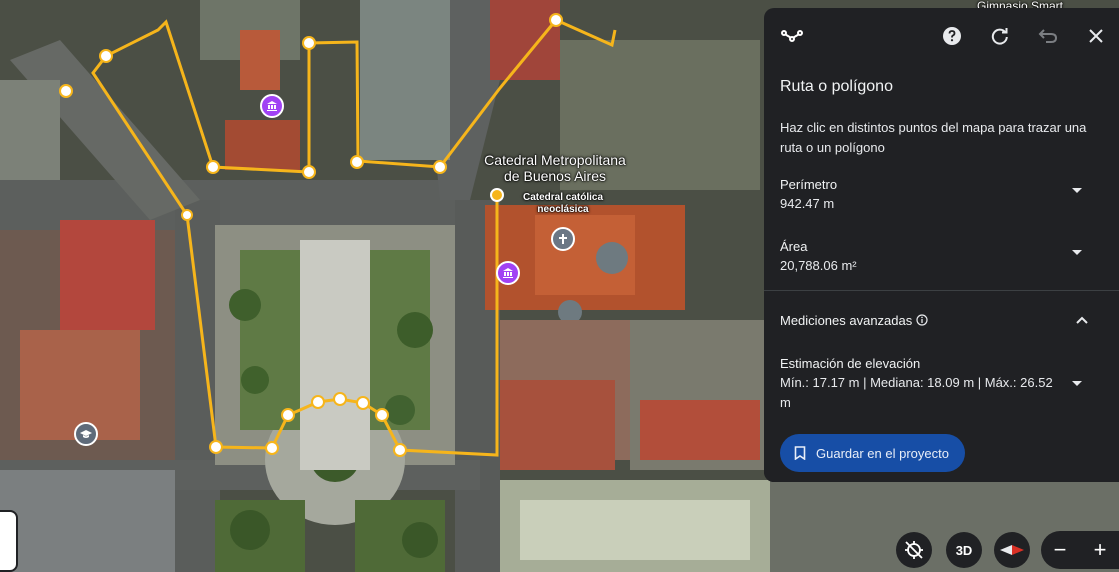  I want to click on perimeter-label: Perímetro, so click(809, 184).